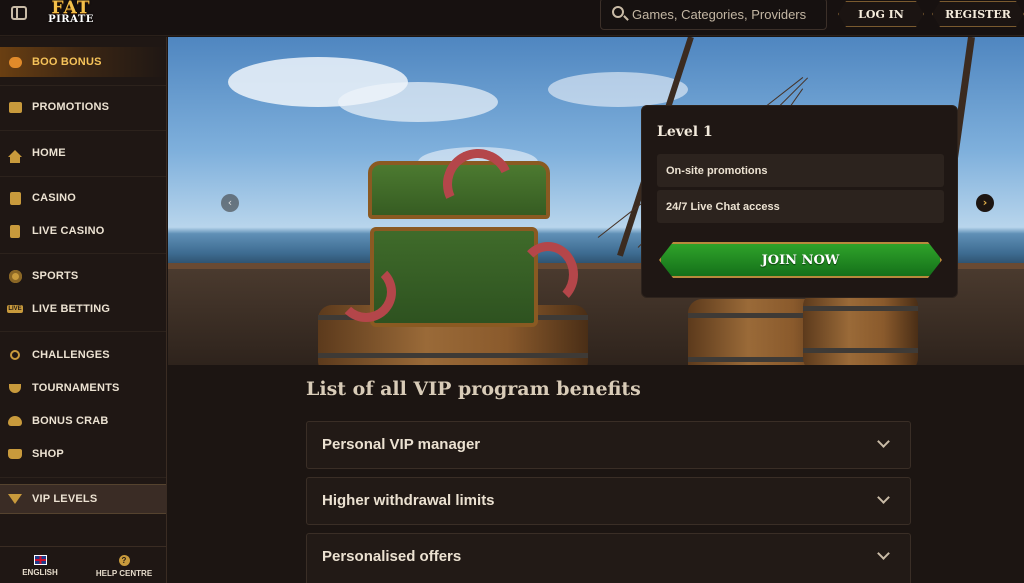  I want to click on sidebar-item-label: PROMOTIONS, so click(71, 107).